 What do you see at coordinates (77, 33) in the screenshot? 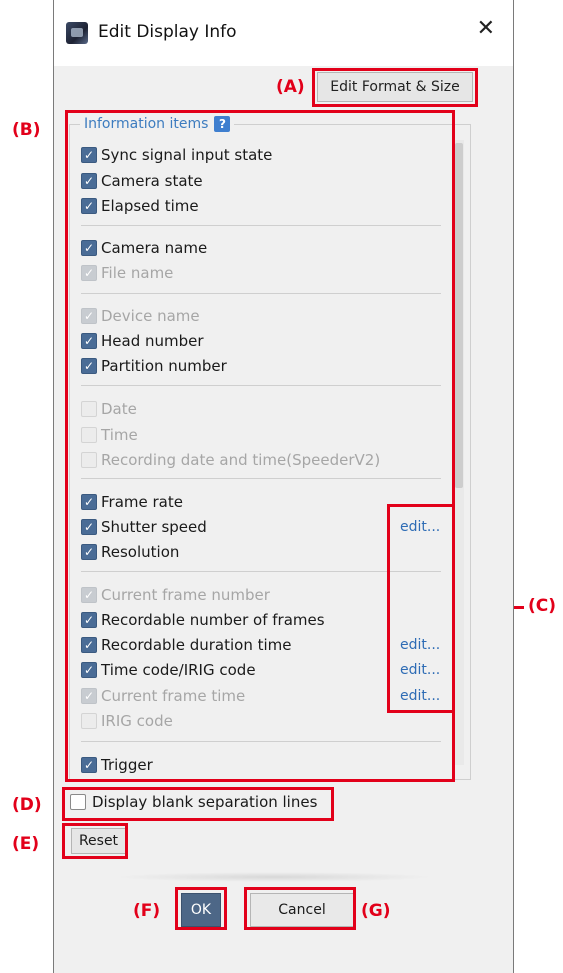
I see `camera-app-icon` at bounding box center [77, 33].